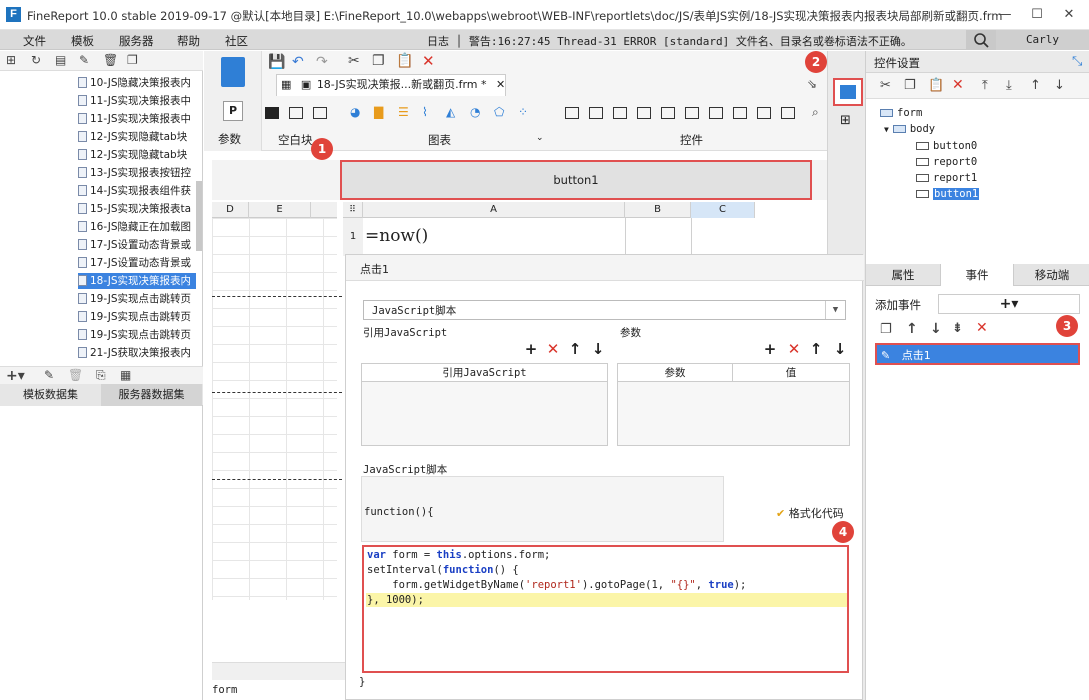 The height and width of the screenshot is (700, 1089). I want to click on left-grid, so click(274, 409).